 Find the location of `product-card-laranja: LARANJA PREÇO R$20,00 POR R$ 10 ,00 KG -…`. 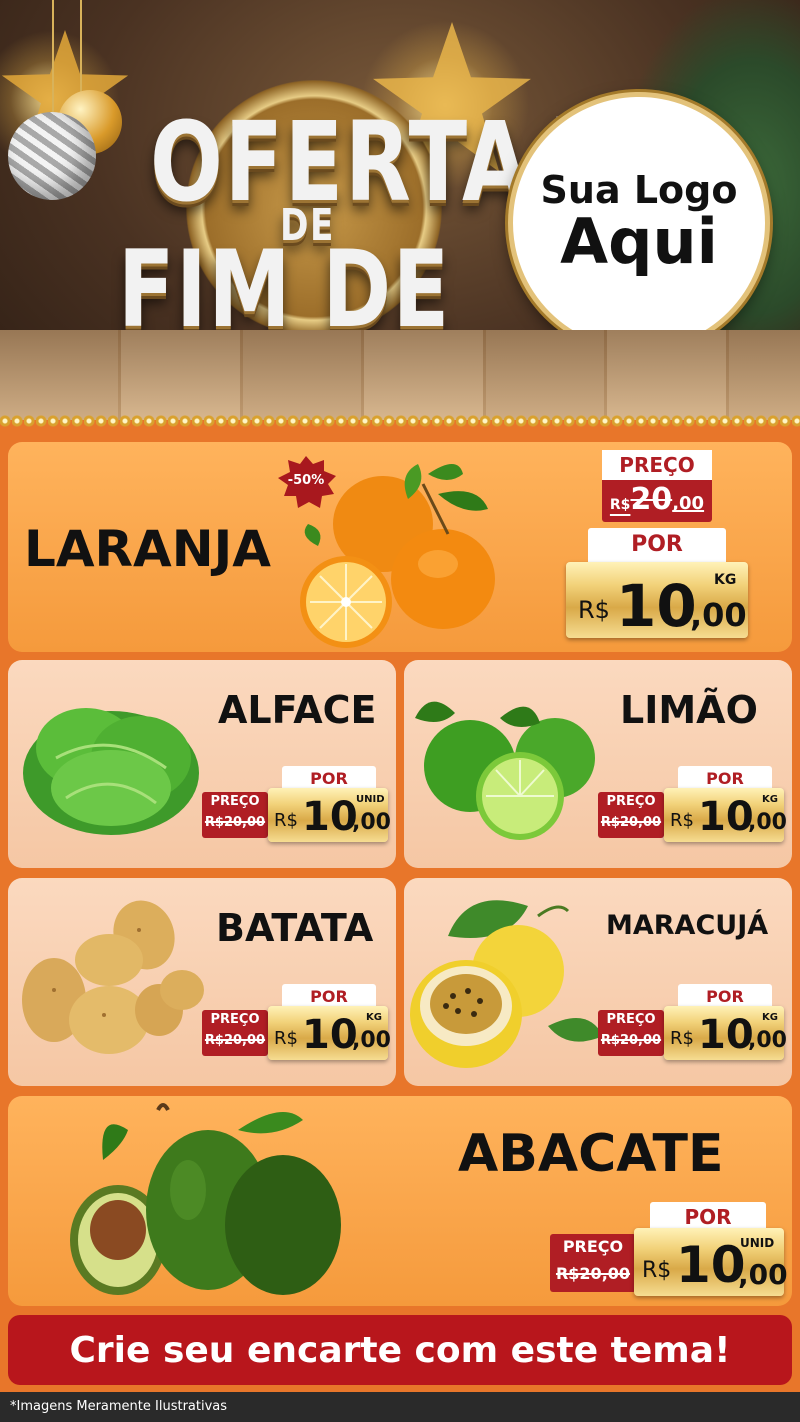

product-card-laranja: LARANJA PREÇO R$20,00 POR R$ 10 ,00 KG -… is located at coordinates (400, 547).